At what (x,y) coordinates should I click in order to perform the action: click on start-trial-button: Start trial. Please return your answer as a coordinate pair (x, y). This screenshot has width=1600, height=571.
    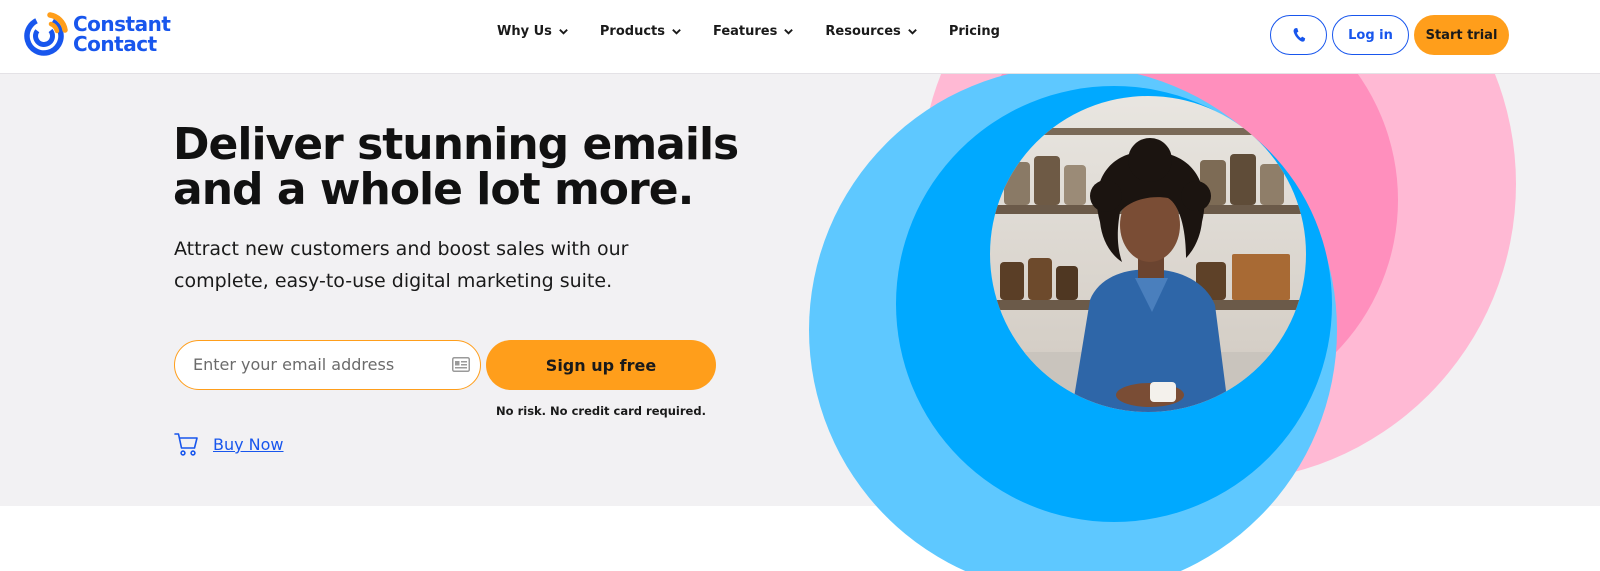
    Looking at the image, I should click on (1461, 35).